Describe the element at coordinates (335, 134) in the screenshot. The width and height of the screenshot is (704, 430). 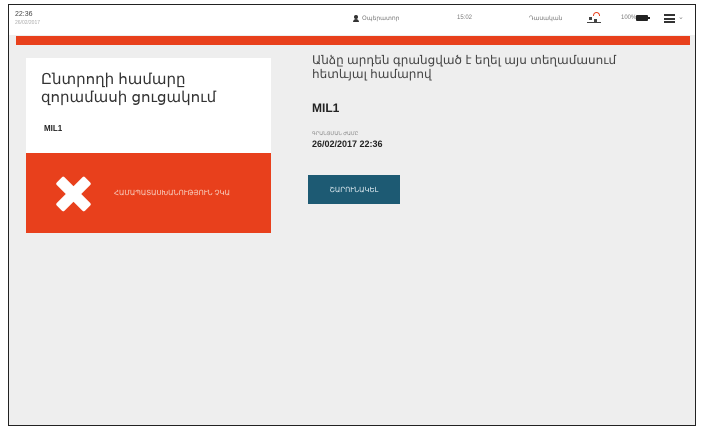
I see `registration-time-label: ԳՐԱՆՑՄԱՆ ԺԱՄԸ` at that location.